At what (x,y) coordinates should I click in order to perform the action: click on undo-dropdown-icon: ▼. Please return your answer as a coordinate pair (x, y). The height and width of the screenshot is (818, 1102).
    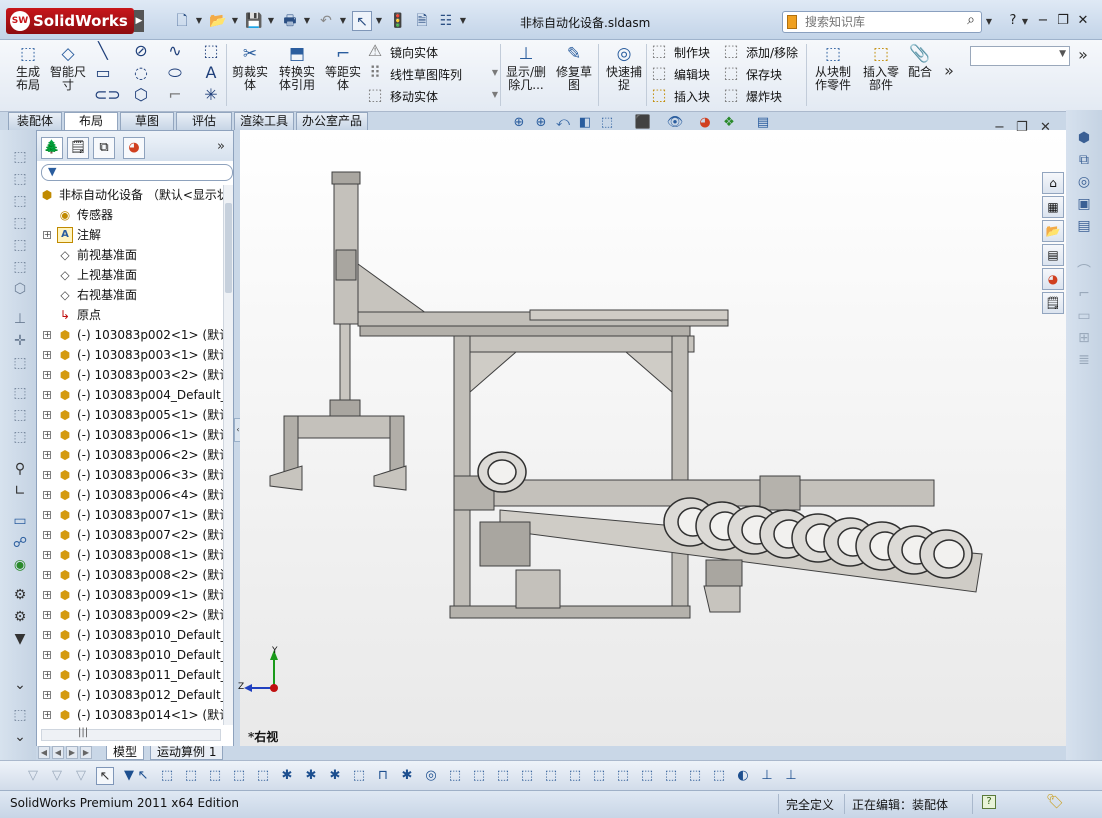
    Looking at the image, I should click on (343, 21).